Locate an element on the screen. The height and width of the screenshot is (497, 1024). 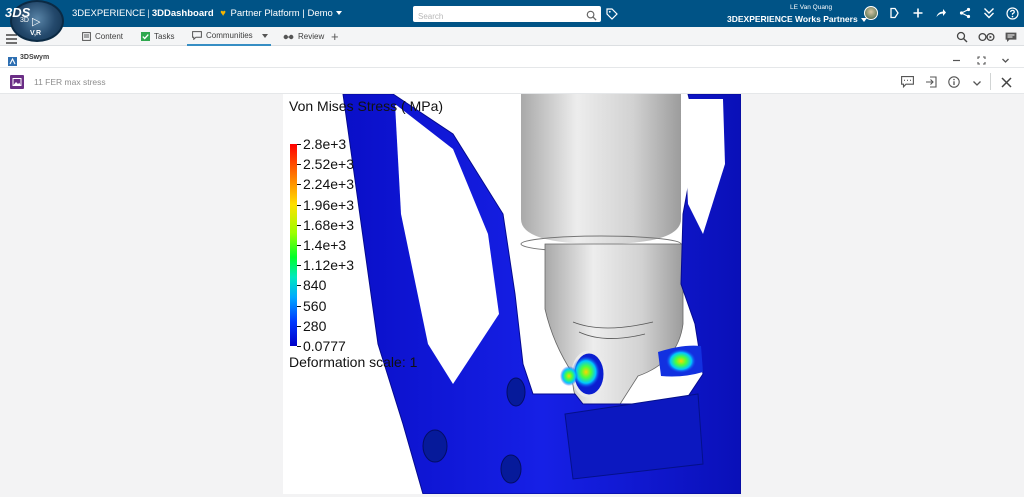
play-icon: ▷ is located at coordinates (36, 22).